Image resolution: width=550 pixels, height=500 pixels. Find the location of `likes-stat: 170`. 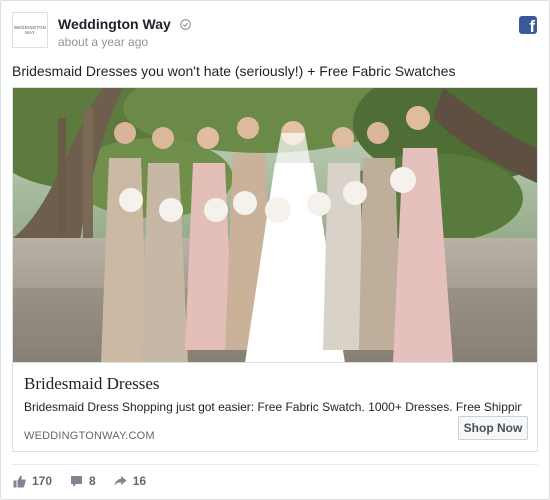

likes-stat: 170 is located at coordinates (32, 481).